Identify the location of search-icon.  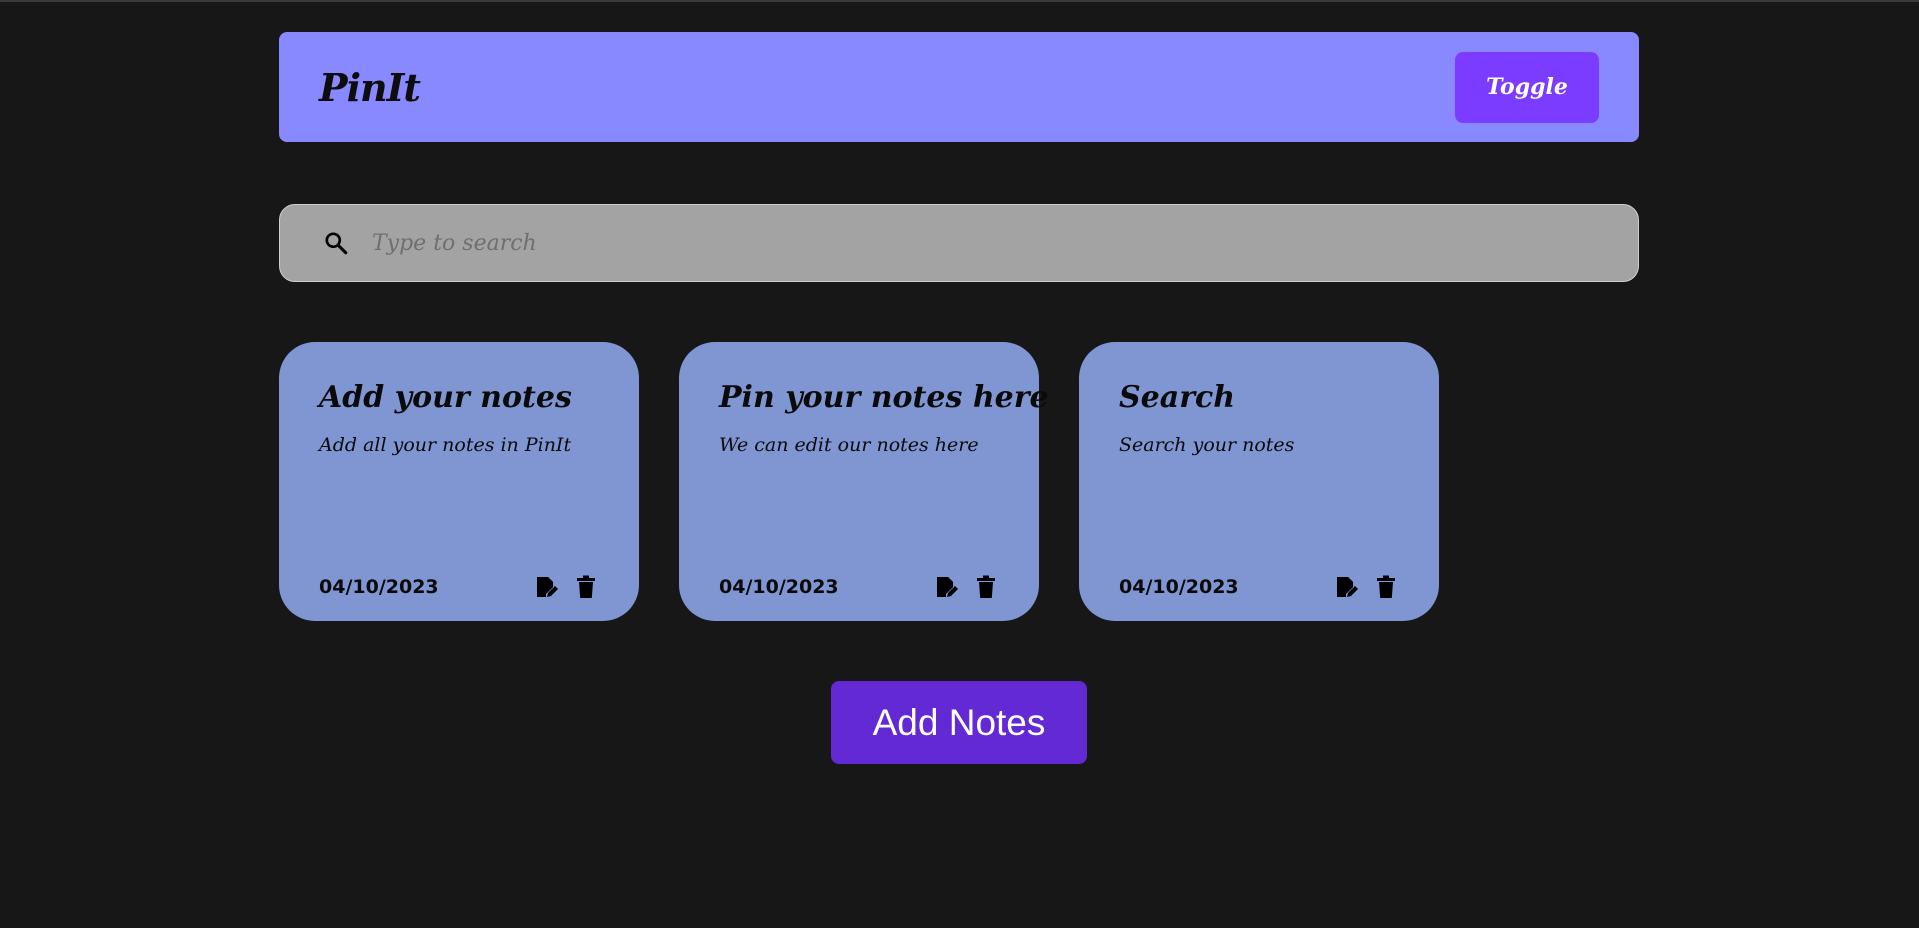
(336, 243).